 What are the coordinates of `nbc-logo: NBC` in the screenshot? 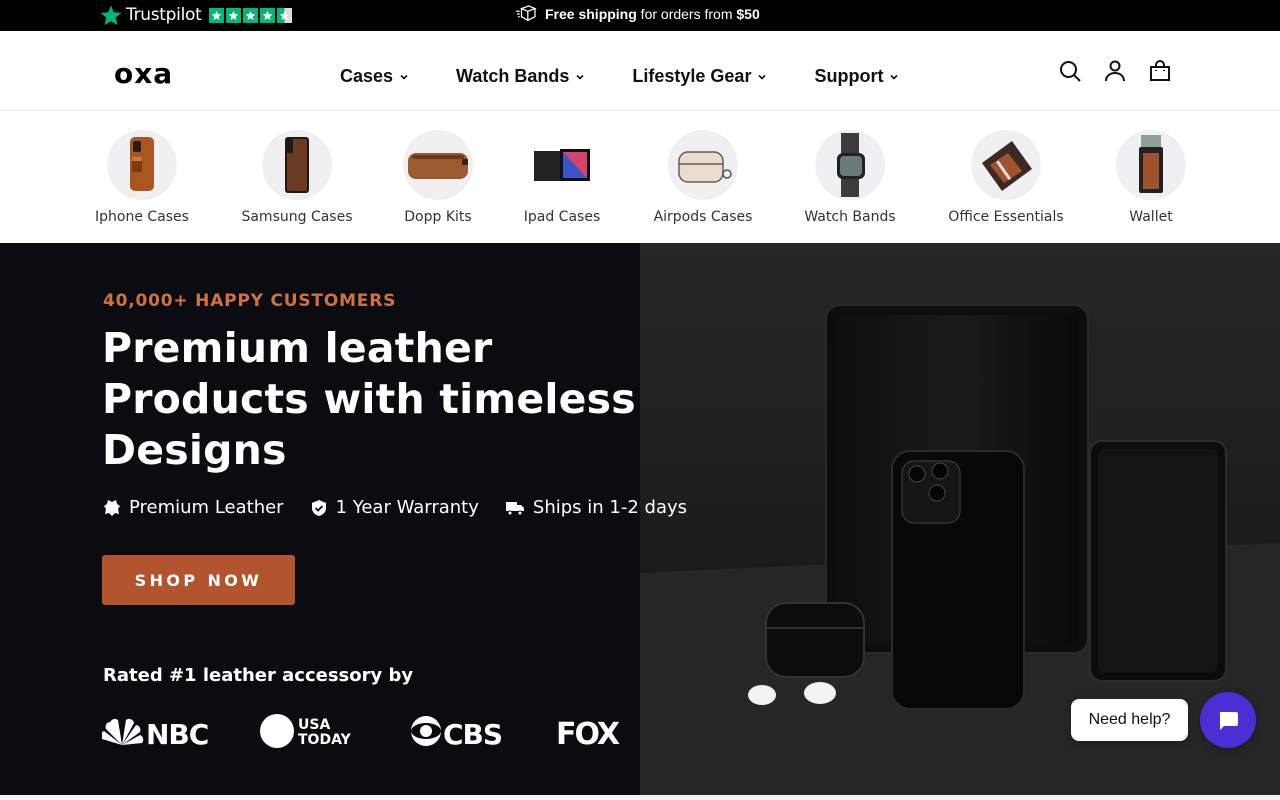 It's located at (154, 733).